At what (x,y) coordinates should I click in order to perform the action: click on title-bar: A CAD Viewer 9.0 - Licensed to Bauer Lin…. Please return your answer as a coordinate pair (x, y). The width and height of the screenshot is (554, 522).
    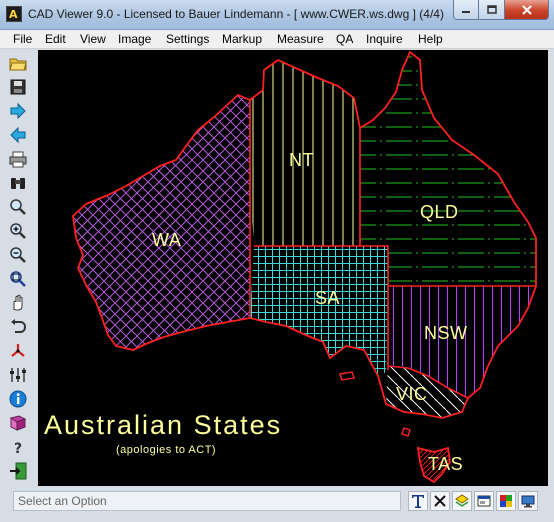
    Looking at the image, I should click on (277, 15).